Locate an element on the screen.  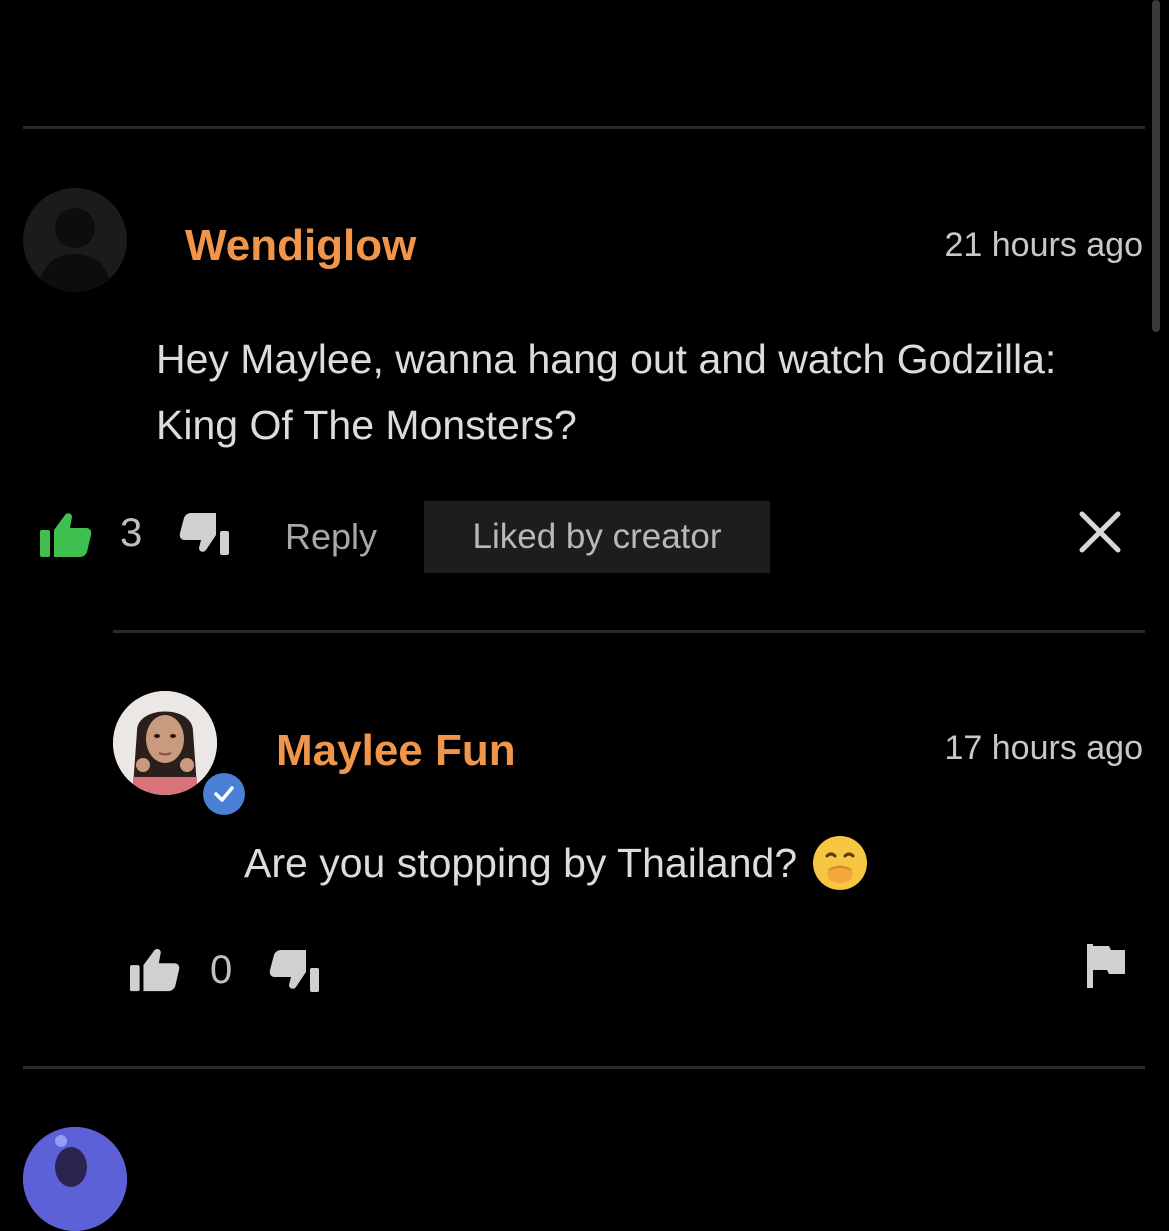
reply-timestamp: 17 hours ago is located at coordinates (1044, 748).